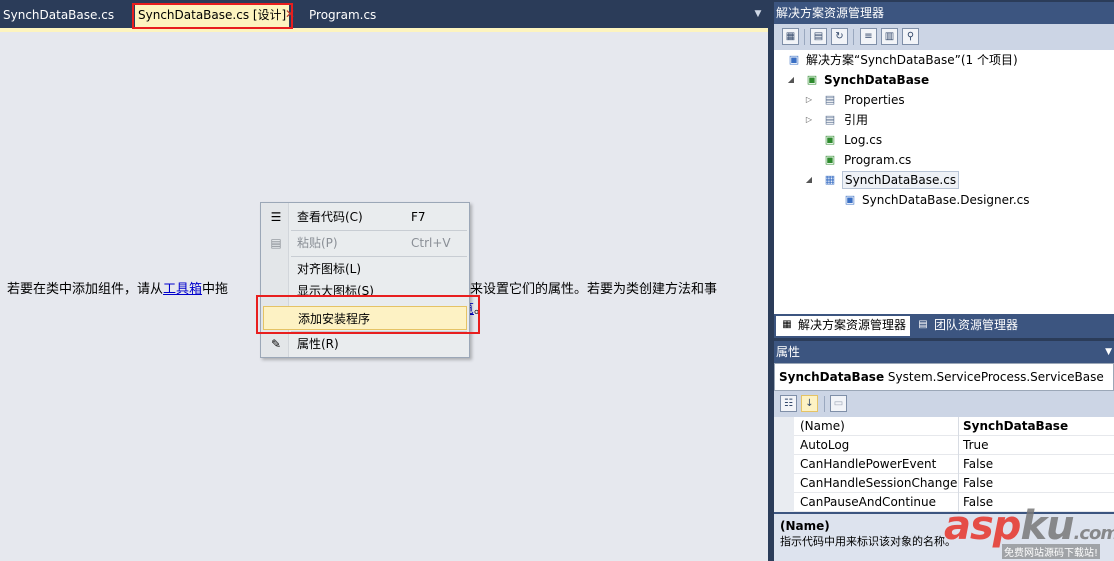 The image size is (1114, 561). Describe the element at coordinates (809, 403) in the screenshot. I see `alphabetical-icon: ↓` at that location.